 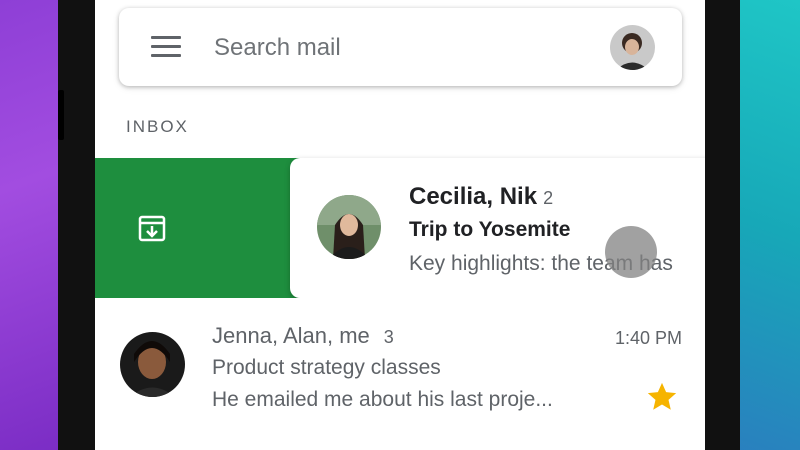 What do you see at coordinates (662, 397) in the screenshot?
I see `star-icon` at bounding box center [662, 397].